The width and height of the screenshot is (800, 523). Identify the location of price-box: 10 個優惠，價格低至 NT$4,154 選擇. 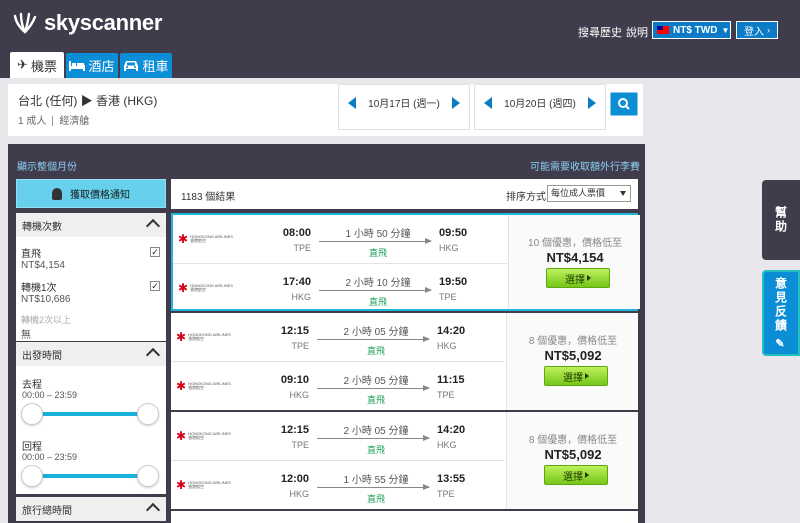
(574, 262).